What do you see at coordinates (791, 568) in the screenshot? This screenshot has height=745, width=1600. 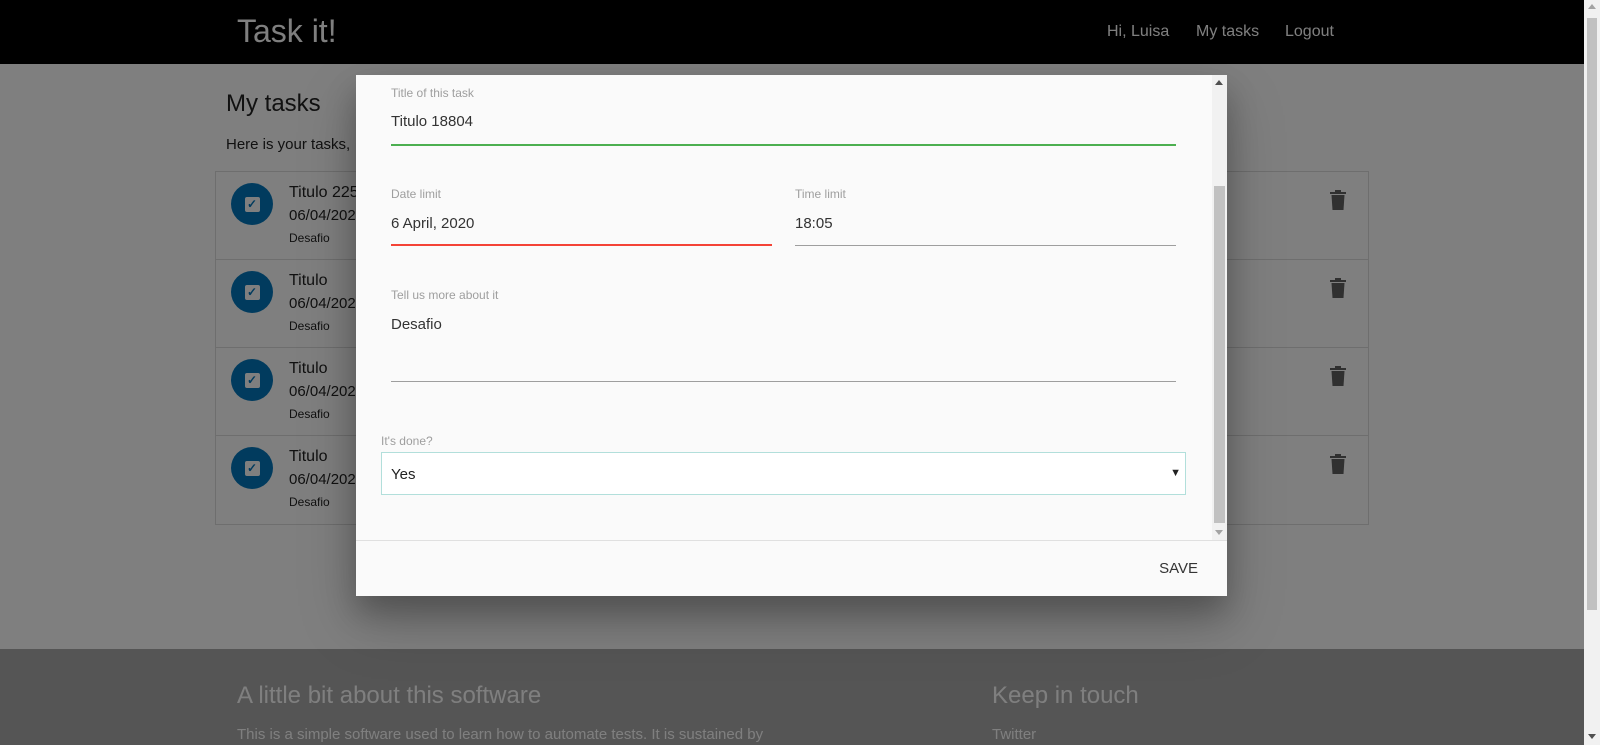 I see `modal-footer: SAVE` at bounding box center [791, 568].